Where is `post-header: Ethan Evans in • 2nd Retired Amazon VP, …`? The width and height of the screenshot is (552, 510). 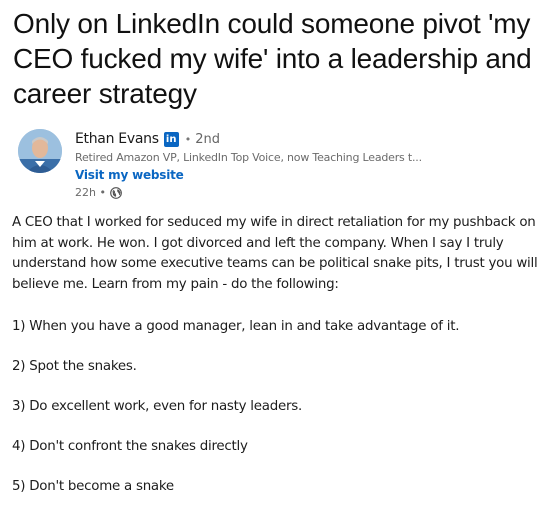 post-header: Ethan Evans in • 2nd Retired Amazon VP, … is located at coordinates (278, 166).